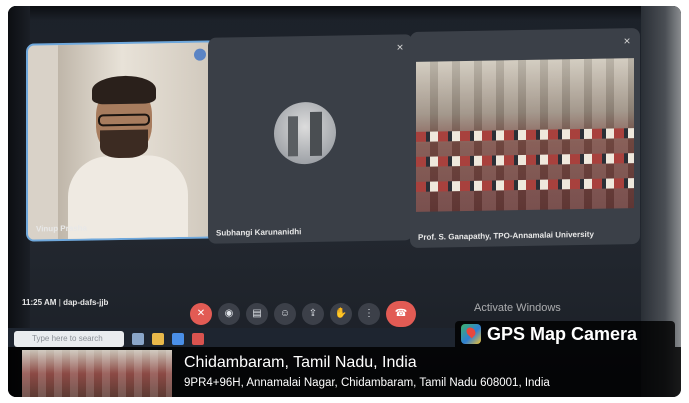  Describe the element at coordinates (517, 308) in the screenshot. I see `activate-windows-watermark: Activate Windows` at that location.